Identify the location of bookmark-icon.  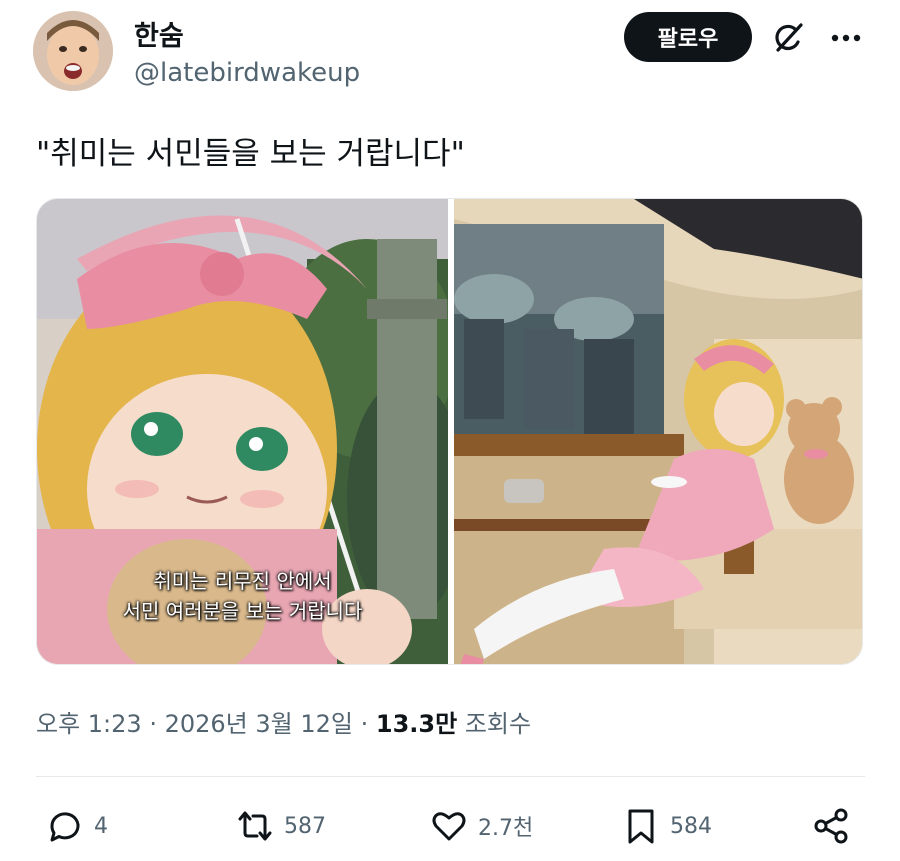
(641, 826).